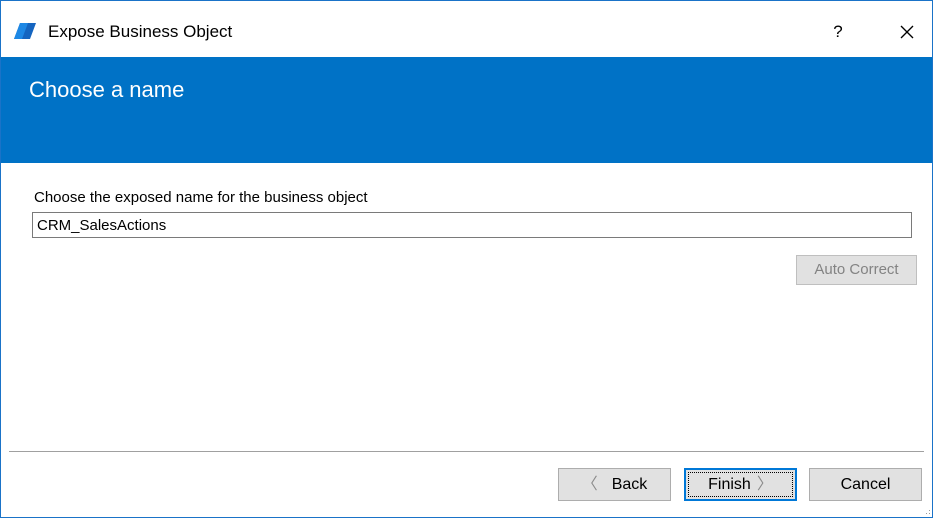 The width and height of the screenshot is (933, 518). What do you see at coordinates (466, 451) in the screenshot?
I see `footer-divider` at bounding box center [466, 451].